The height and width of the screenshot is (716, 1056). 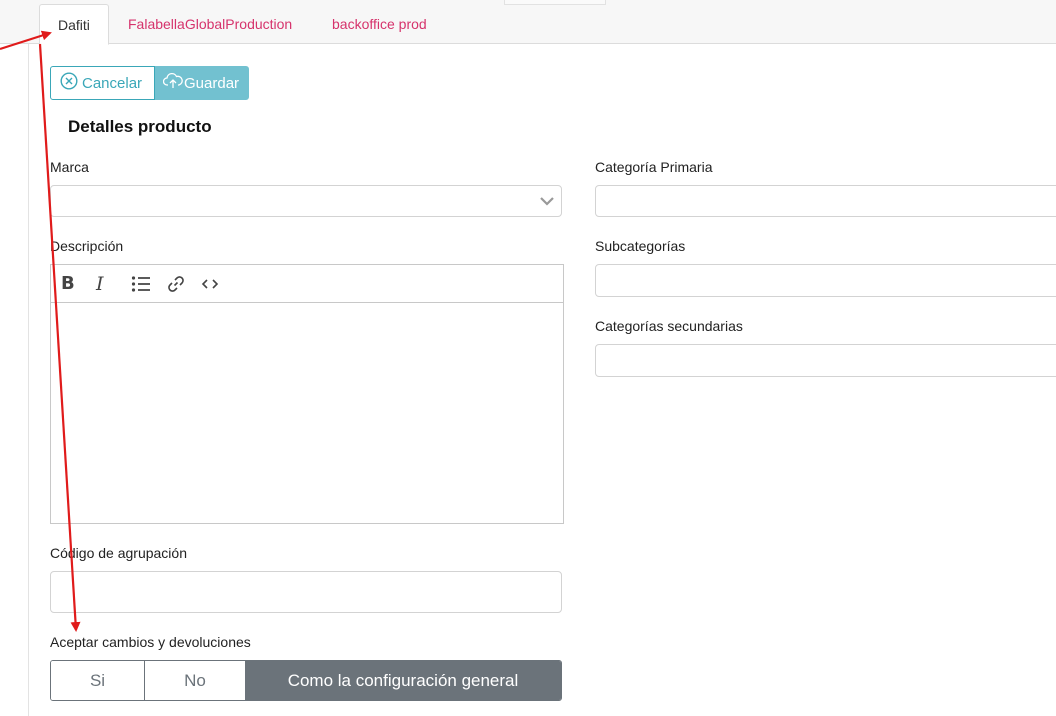 What do you see at coordinates (28, 380) in the screenshot?
I see `left-divider` at bounding box center [28, 380].